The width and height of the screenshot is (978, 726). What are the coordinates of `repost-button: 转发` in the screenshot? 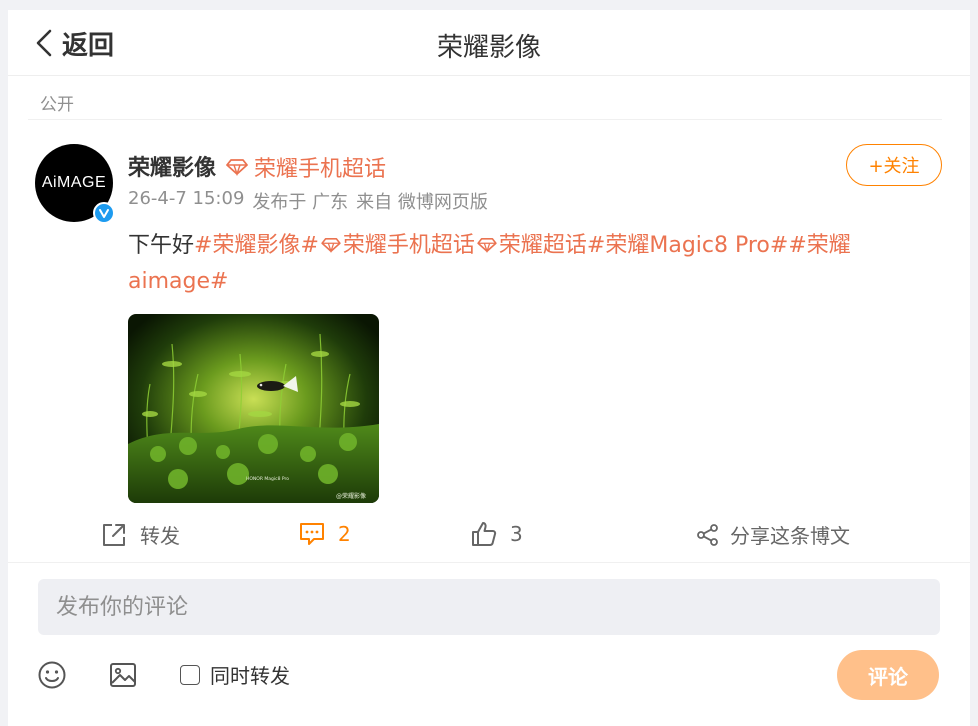 It's located at (140, 534).